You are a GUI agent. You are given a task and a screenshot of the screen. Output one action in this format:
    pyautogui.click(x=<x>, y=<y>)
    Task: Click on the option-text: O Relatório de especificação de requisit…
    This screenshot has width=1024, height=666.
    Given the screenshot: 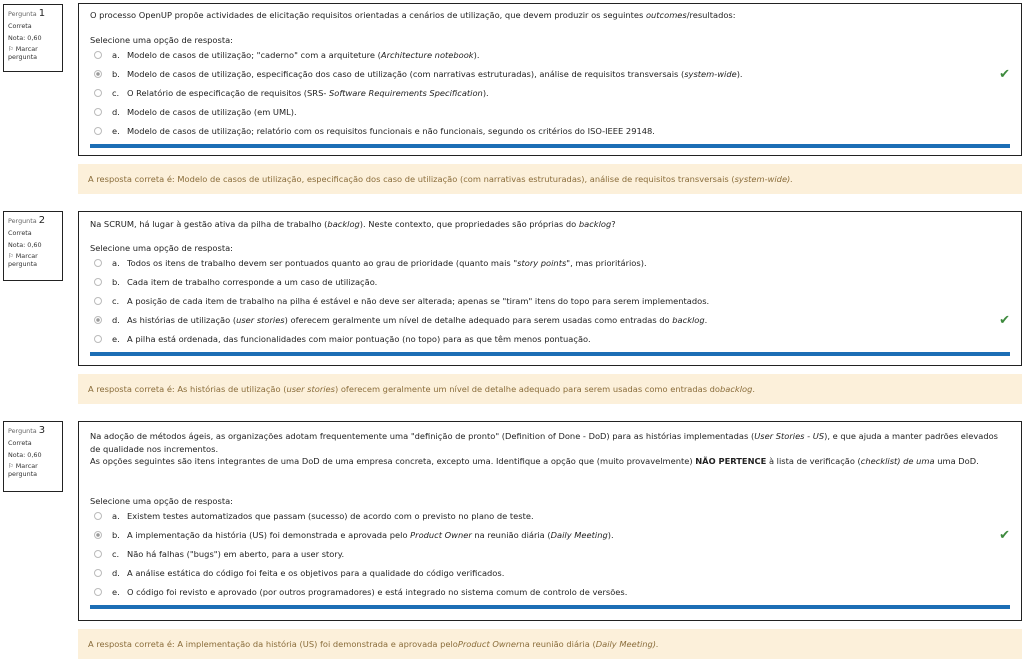 What is the action you would take?
    pyautogui.click(x=308, y=93)
    